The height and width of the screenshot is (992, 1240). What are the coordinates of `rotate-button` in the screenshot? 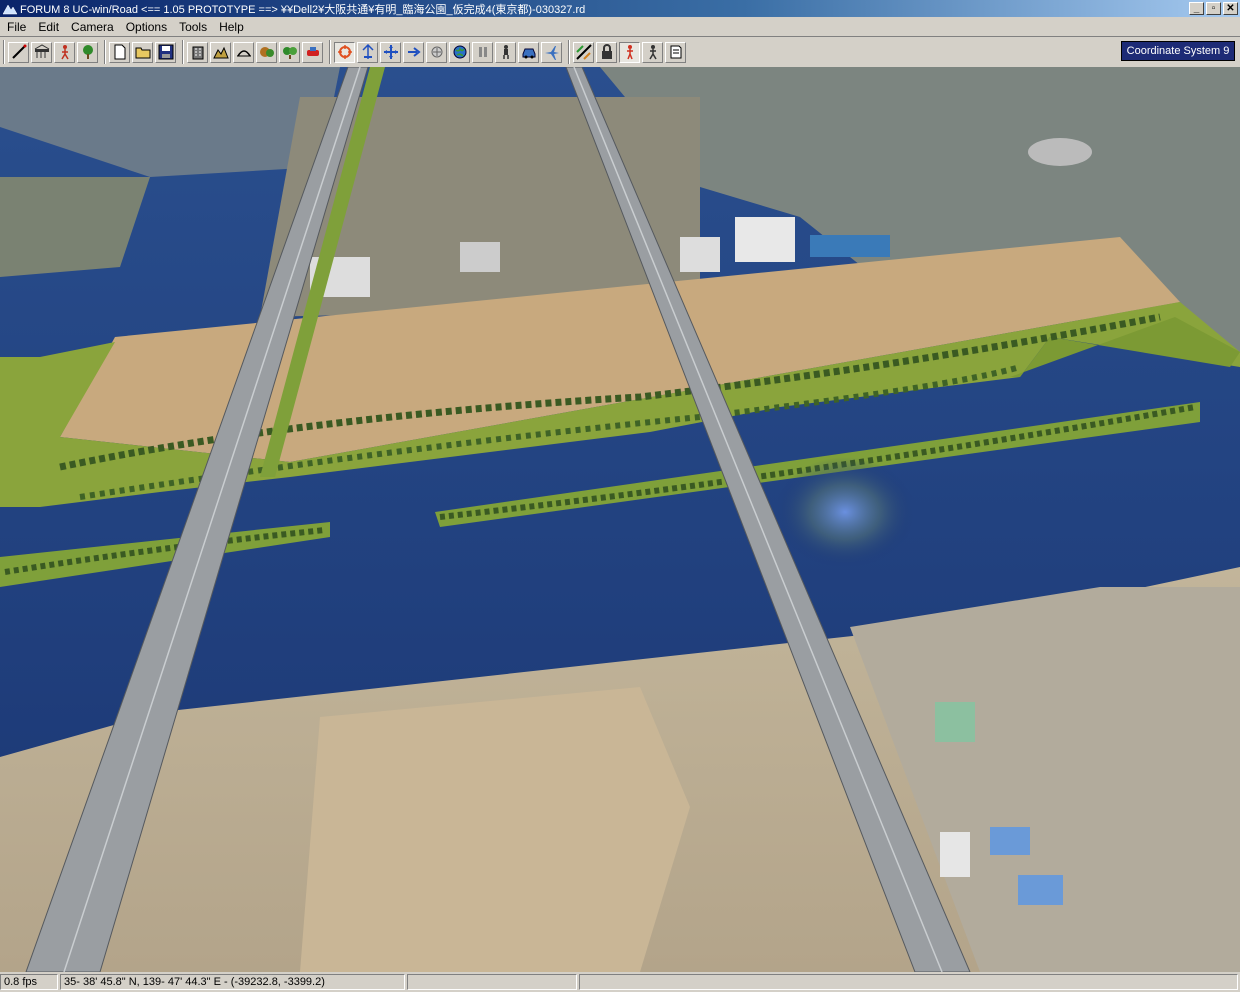 It's located at (344, 52).